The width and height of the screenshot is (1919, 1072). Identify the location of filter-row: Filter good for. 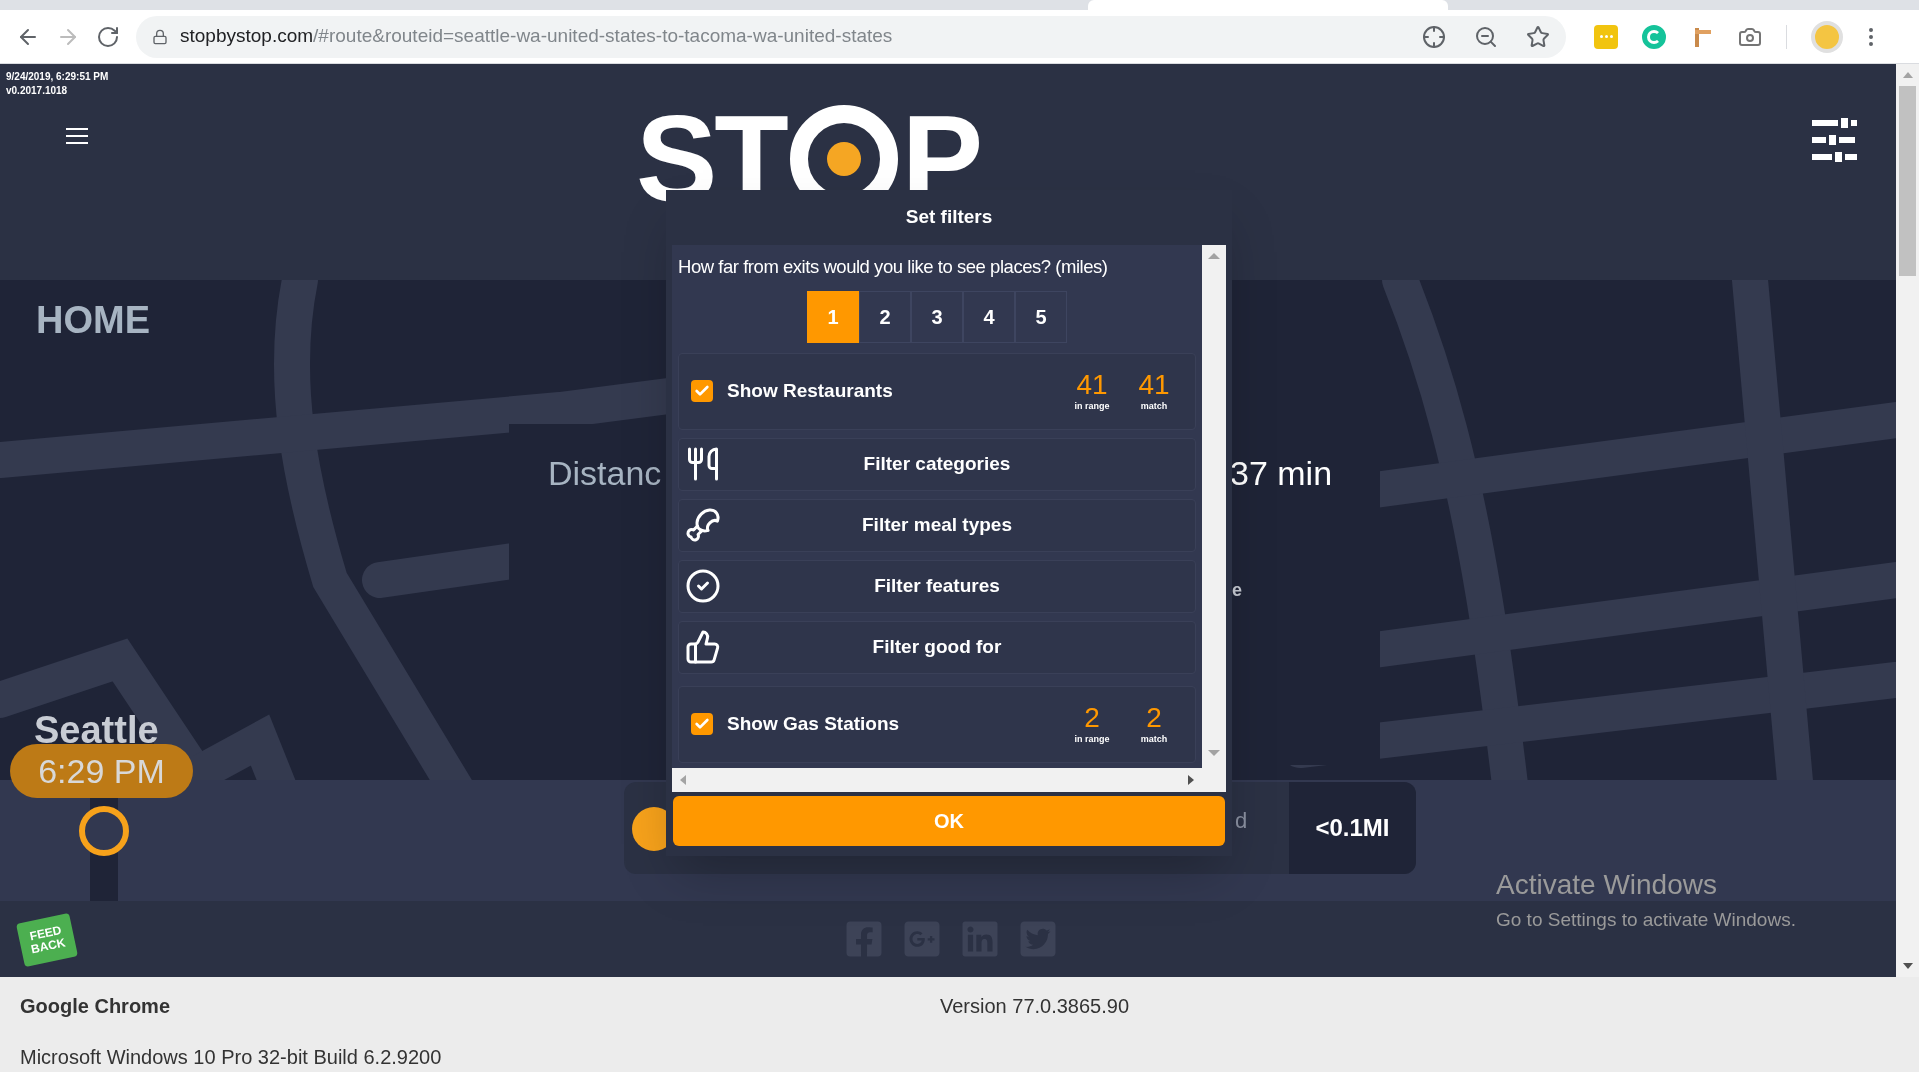
(937, 647).